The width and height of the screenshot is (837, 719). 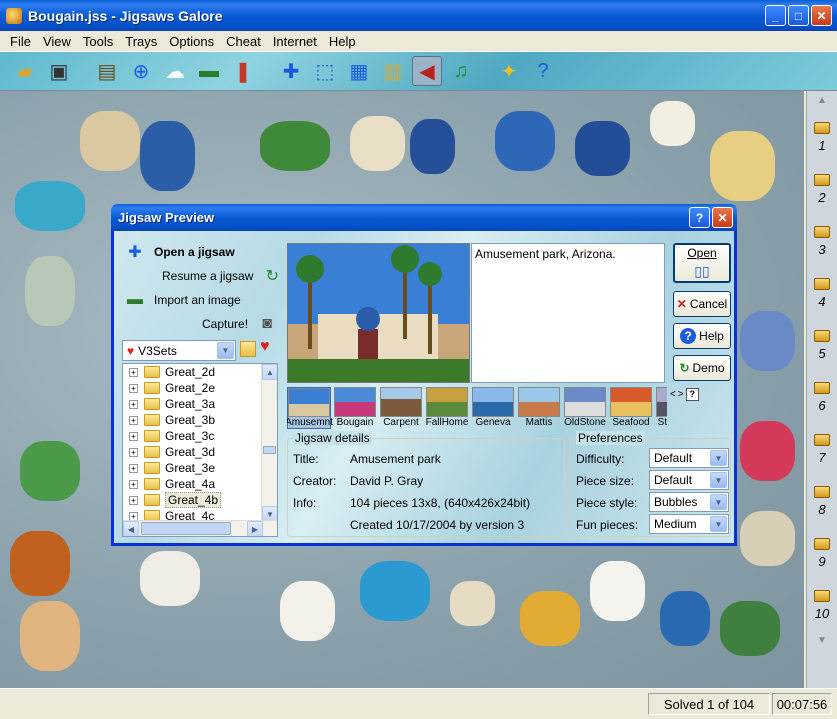 I want to click on tree-item: + Great_2e, so click(x=200, y=388).